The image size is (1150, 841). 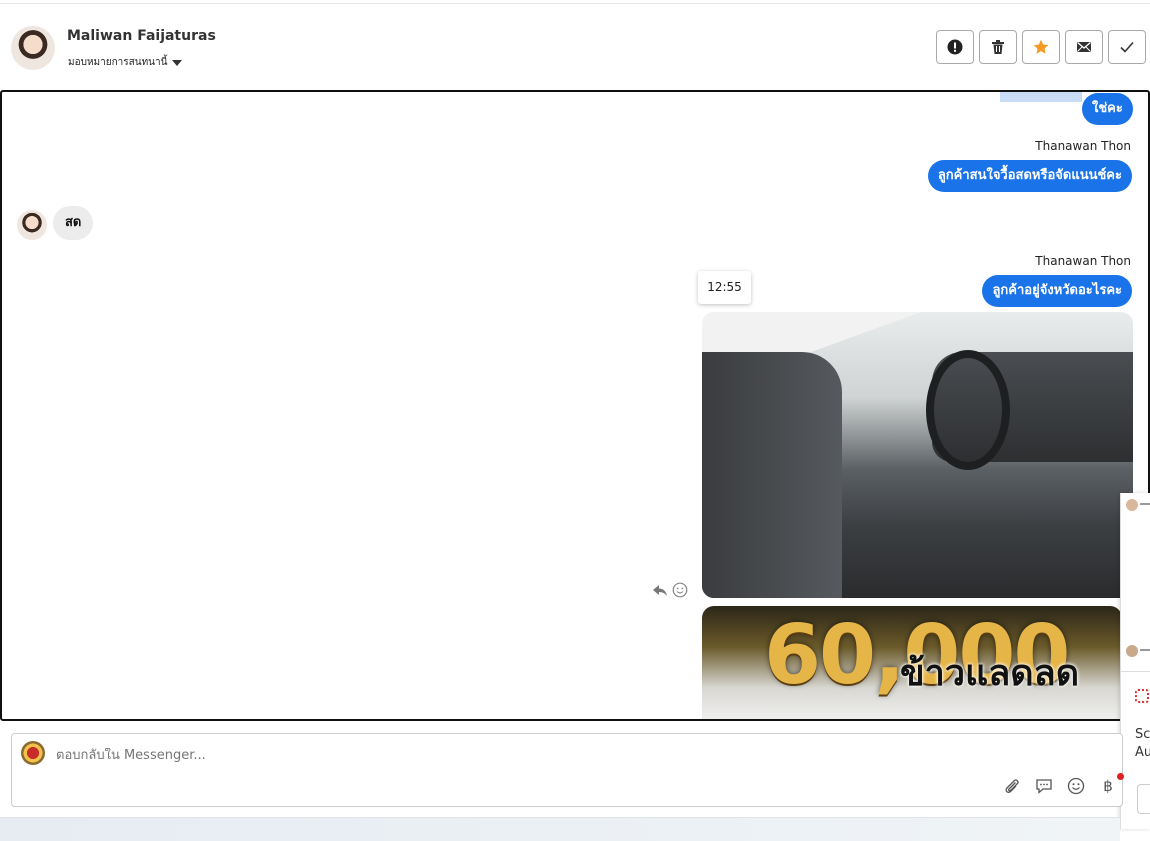 I want to click on contact-avatar, so click(x=33, y=48).